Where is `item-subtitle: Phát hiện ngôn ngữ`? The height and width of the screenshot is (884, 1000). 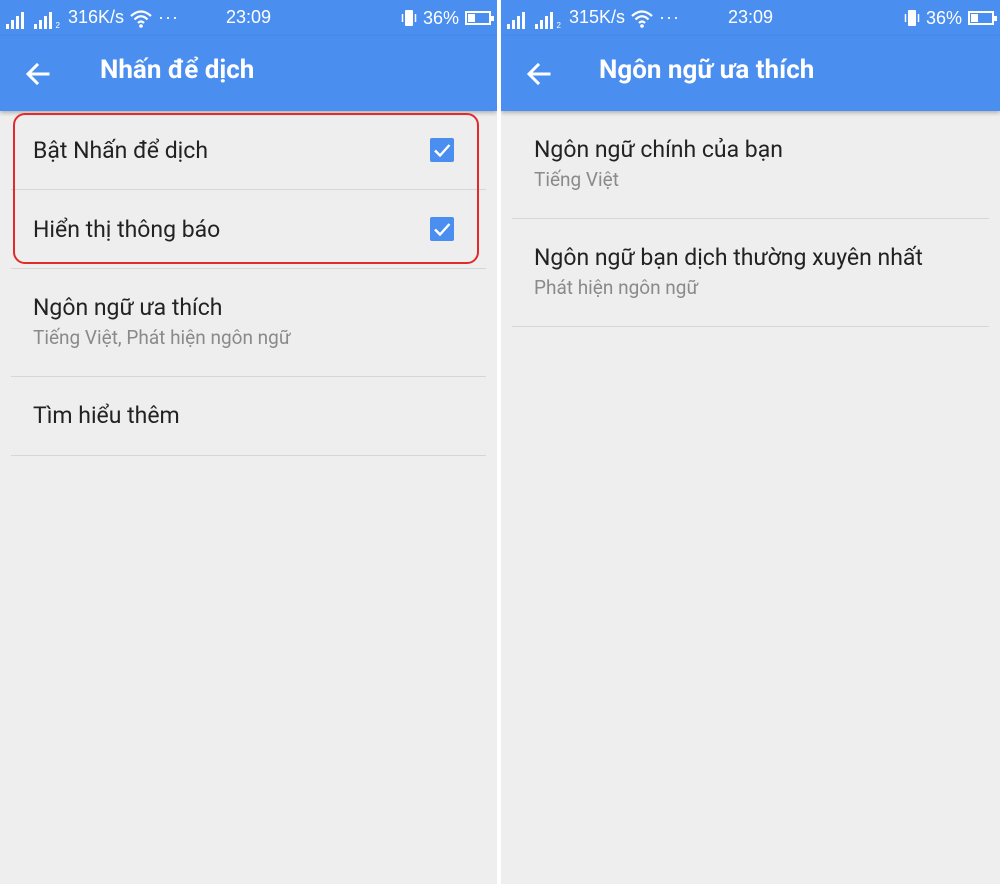
item-subtitle: Phát hiện ngôn ngữ is located at coordinates (616, 287).